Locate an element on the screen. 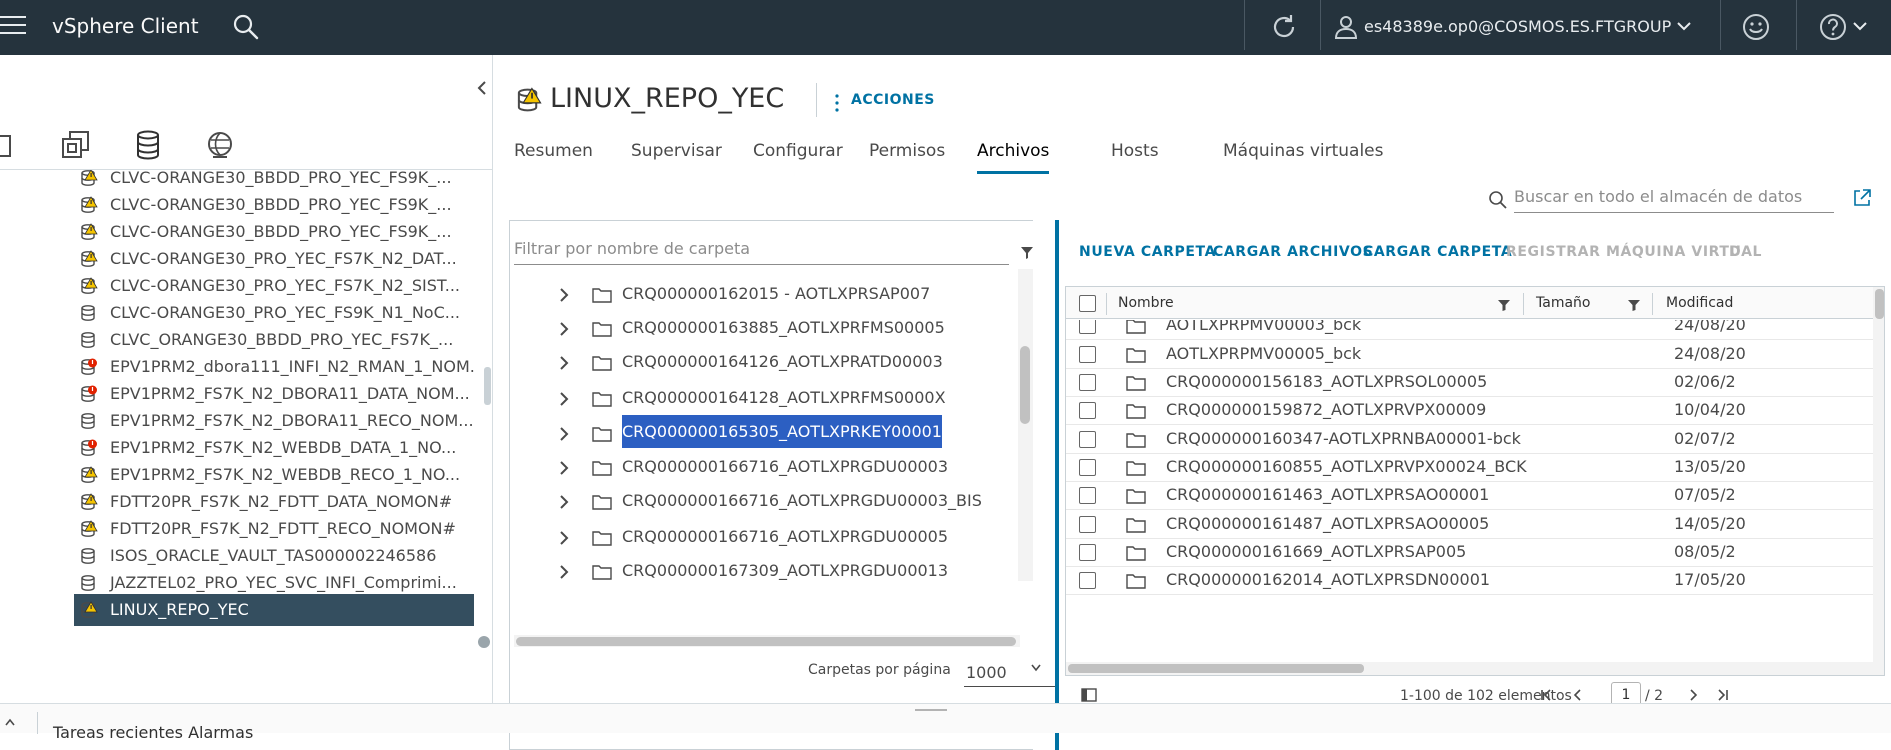 This screenshot has height=750, width=1891. user-menu: es48389e.op0@COSMOS.ES.FTGROUP is located at coordinates (1517, 26).